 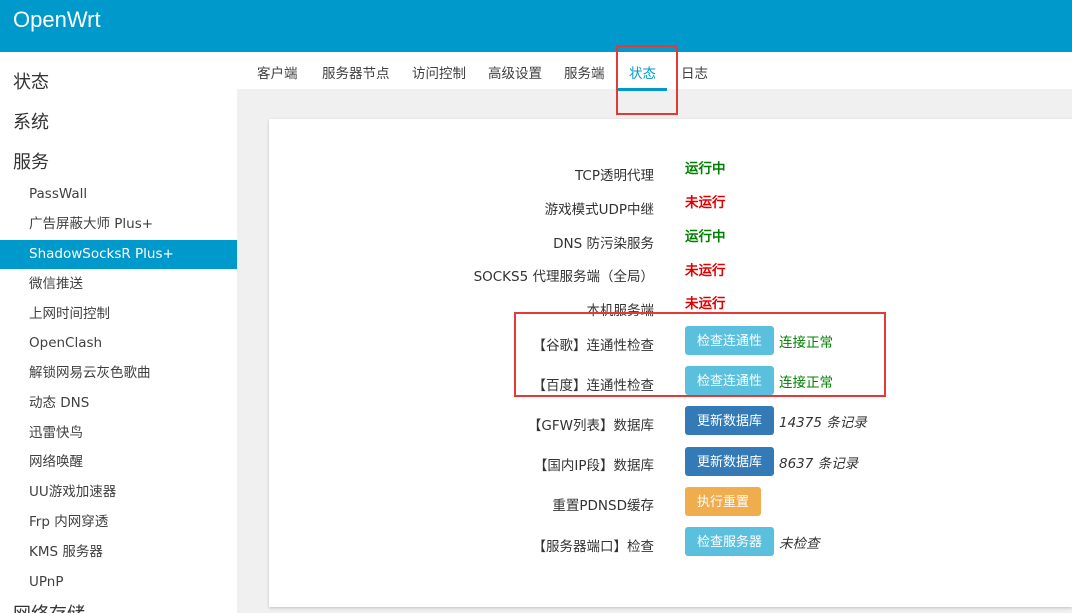 What do you see at coordinates (118, 284) in the screenshot?
I see `sidebar-item-wechat-push: 微信推送` at bounding box center [118, 284].